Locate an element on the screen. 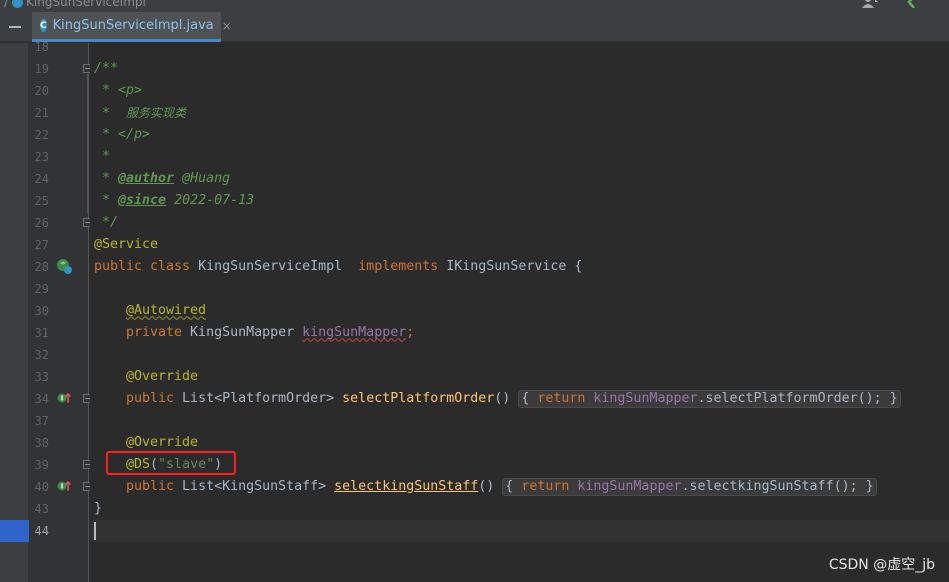 Image resolution: width=949 pixels, height=582 pixels. java-class-icon: C is located at coordinates (43, 25).